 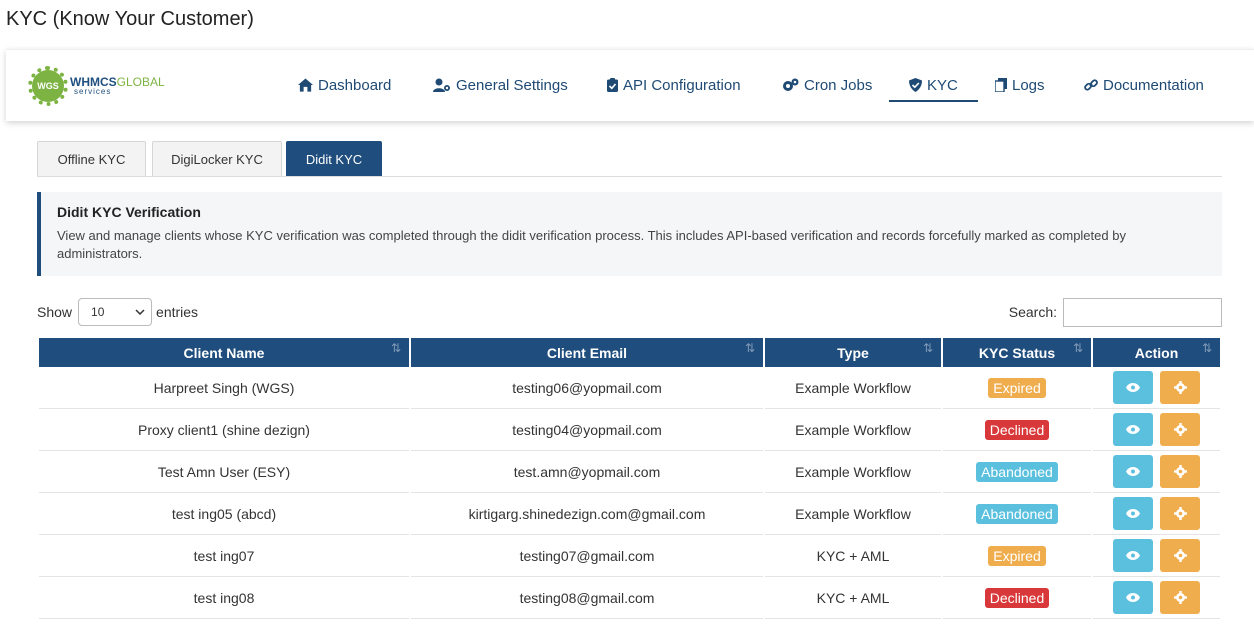 I want to click on client-email-cell: testing06@yopmail.com, so click(x=587, y=388).